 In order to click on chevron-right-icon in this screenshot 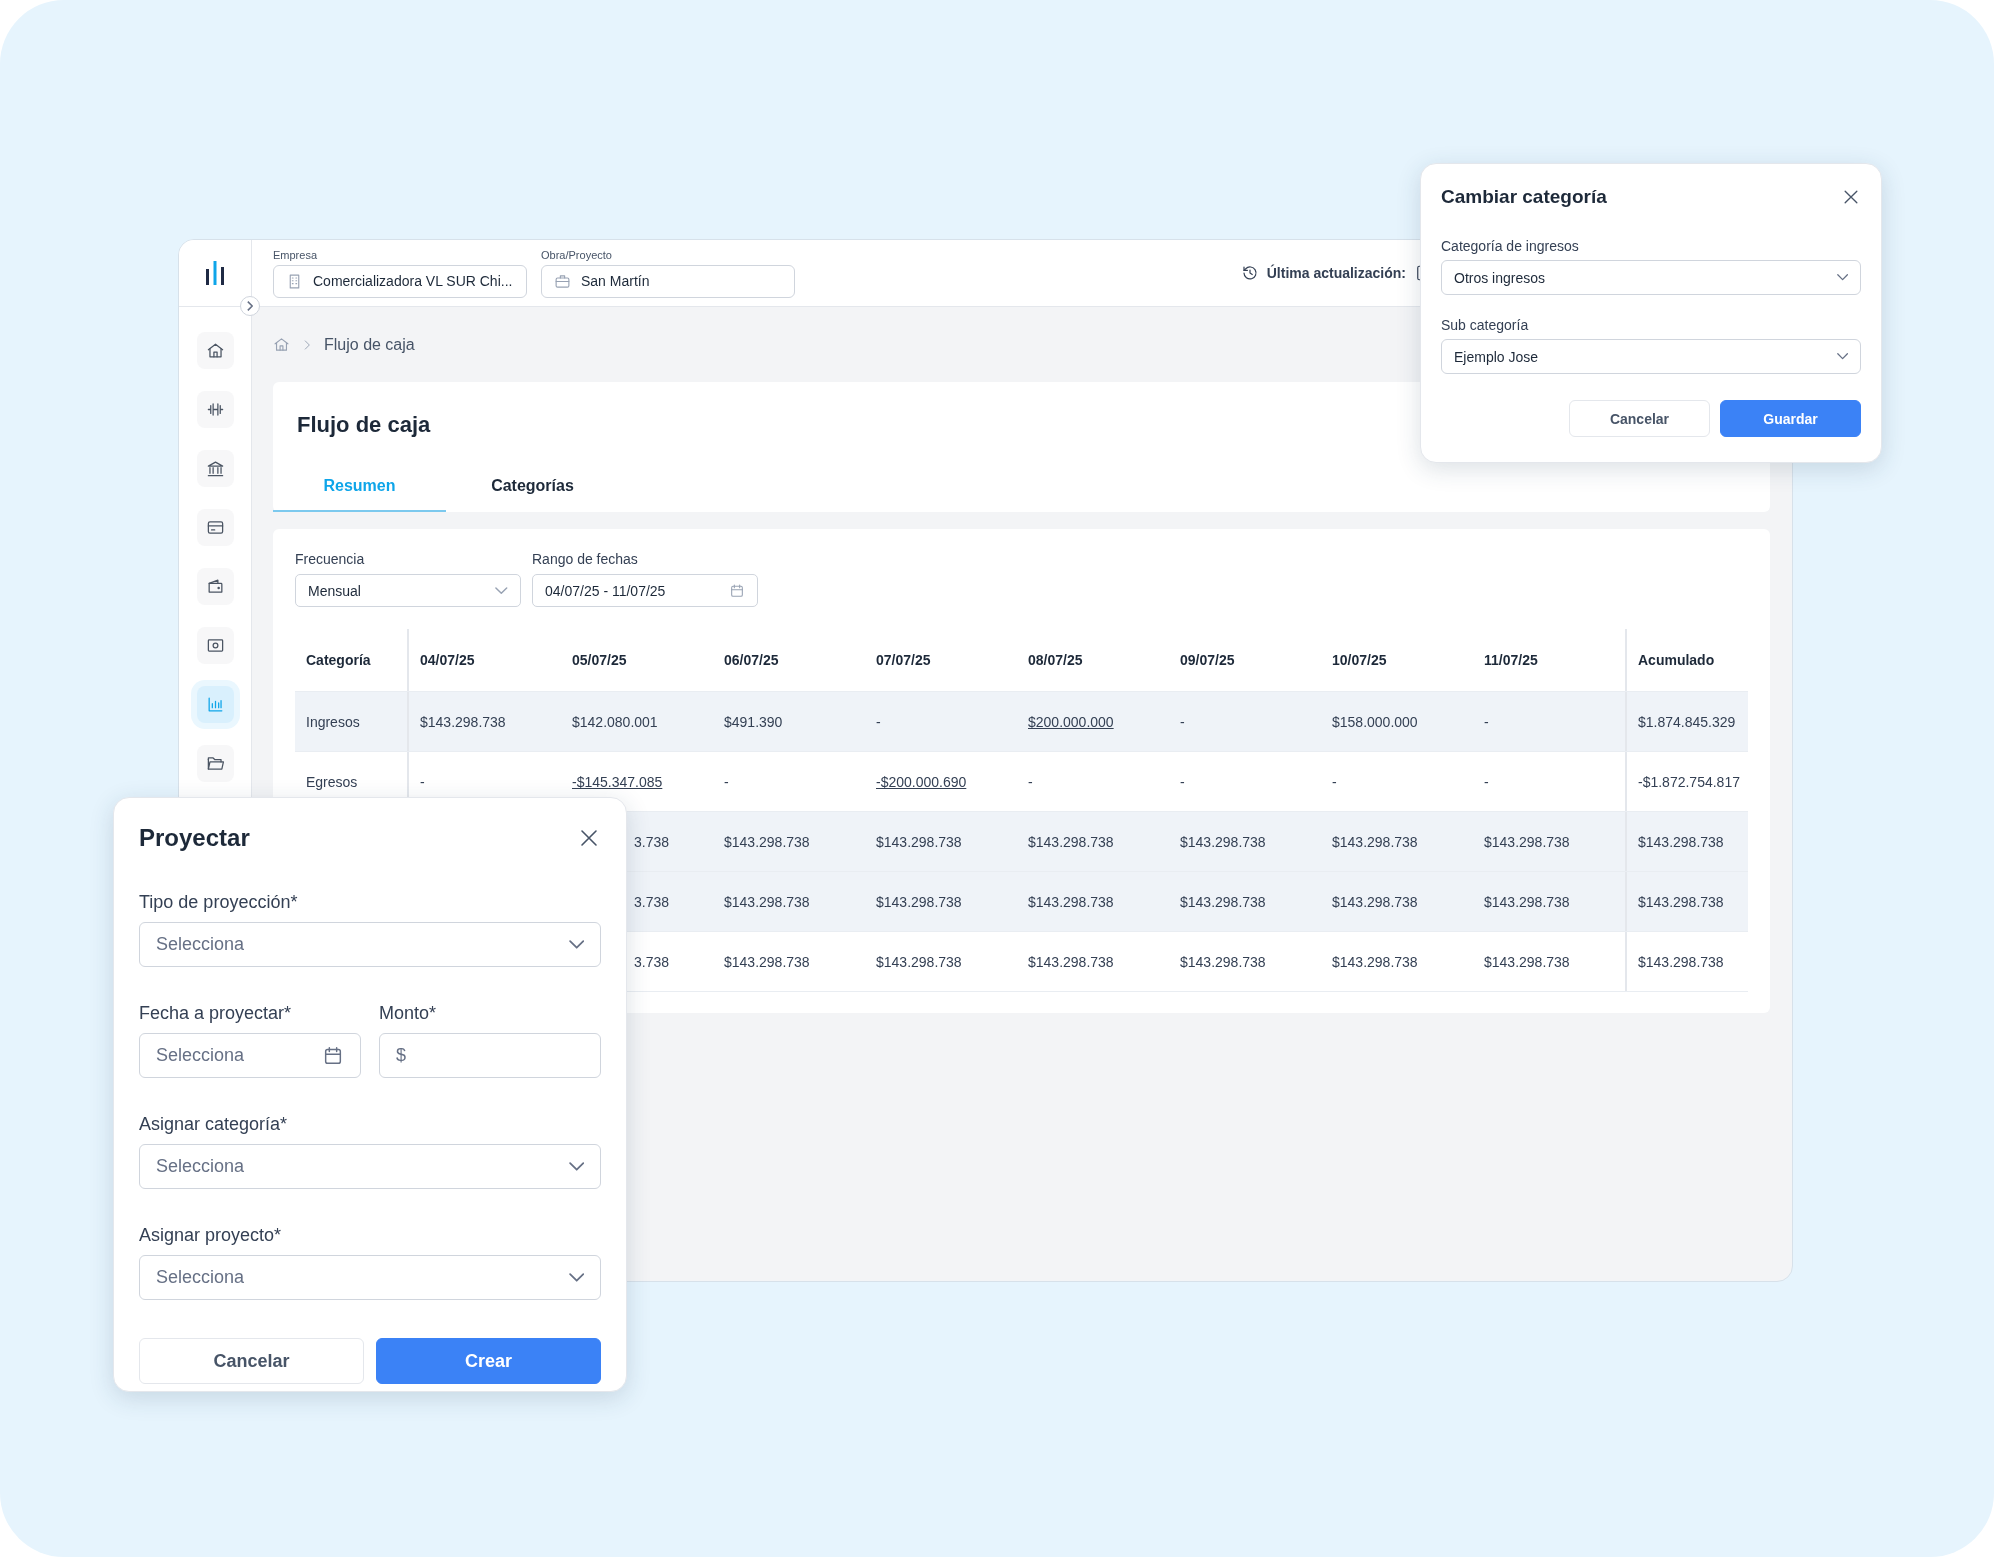, I will do `click(250, 306)`.